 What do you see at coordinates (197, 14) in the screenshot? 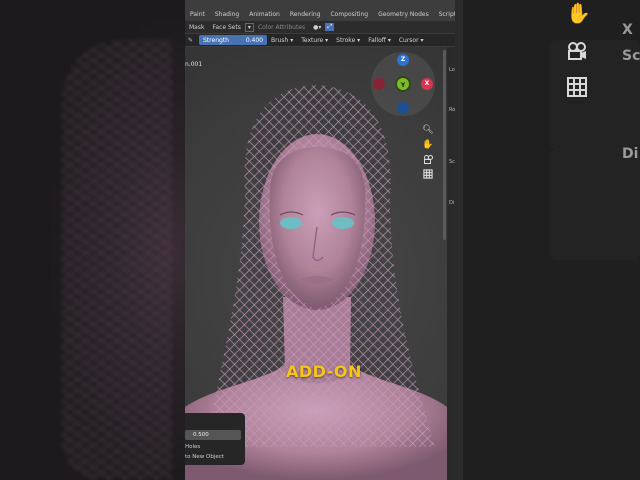
I see `tab-paint: Paint` at bounding box center [197, 14].